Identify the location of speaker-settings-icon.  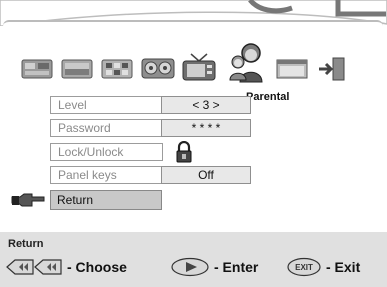
(158, 68).